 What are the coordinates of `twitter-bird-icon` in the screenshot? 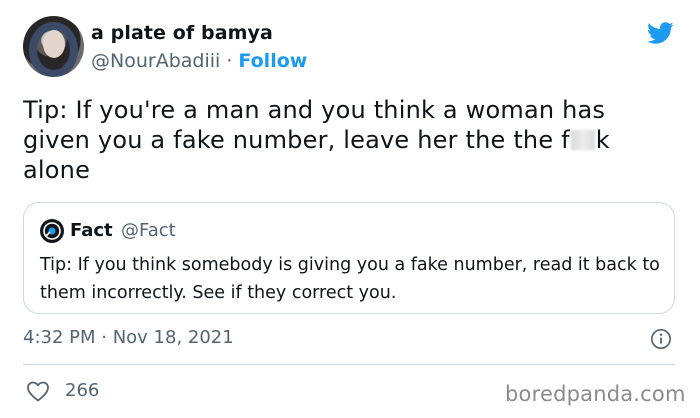 It's located at (660, 33).